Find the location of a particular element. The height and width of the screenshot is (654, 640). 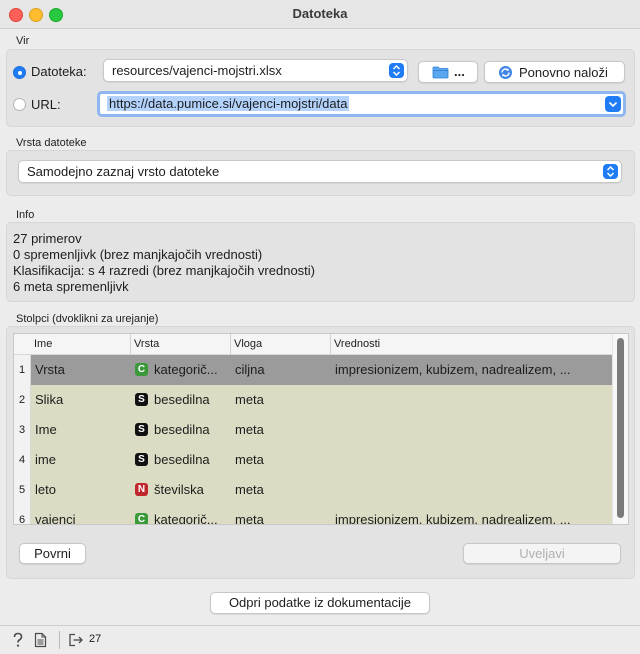

row-name: vajenci is located at coordinates (55, 518).